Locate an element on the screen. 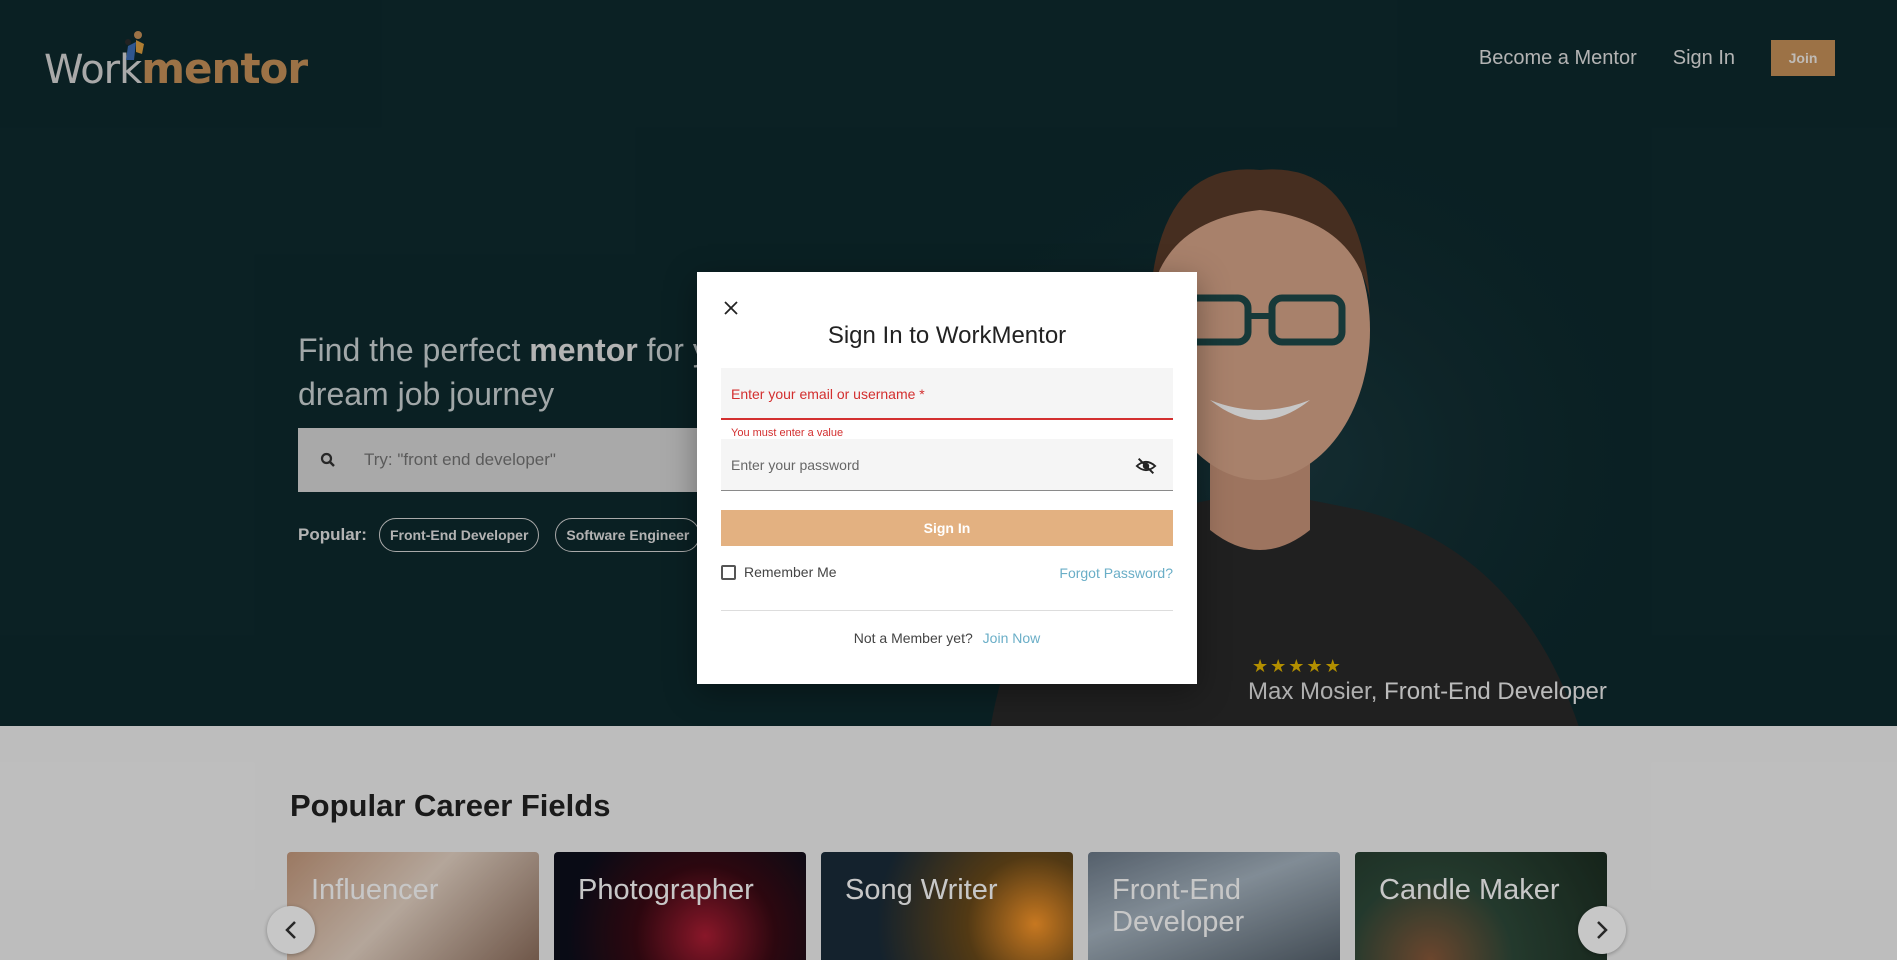 This screenshot has height=960, width=1897. dialog-title: Sign In to WorkMentor is located at coordinates (947, 335).